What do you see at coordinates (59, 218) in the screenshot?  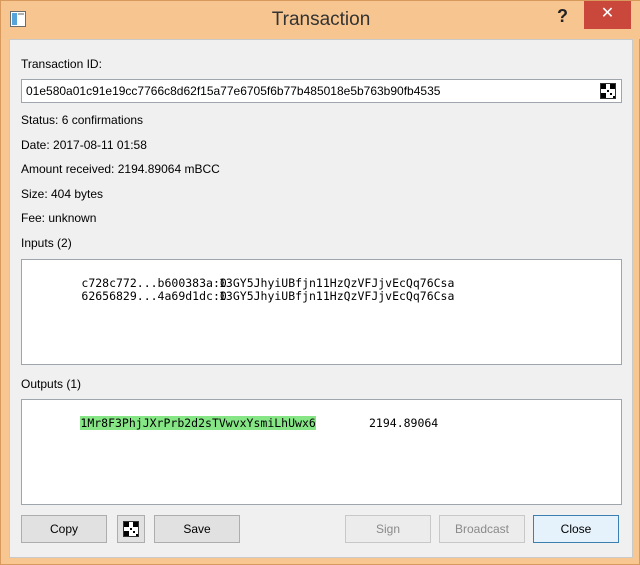 I see `fee-text: Fee: unknown` at bounding box center [59, 218].